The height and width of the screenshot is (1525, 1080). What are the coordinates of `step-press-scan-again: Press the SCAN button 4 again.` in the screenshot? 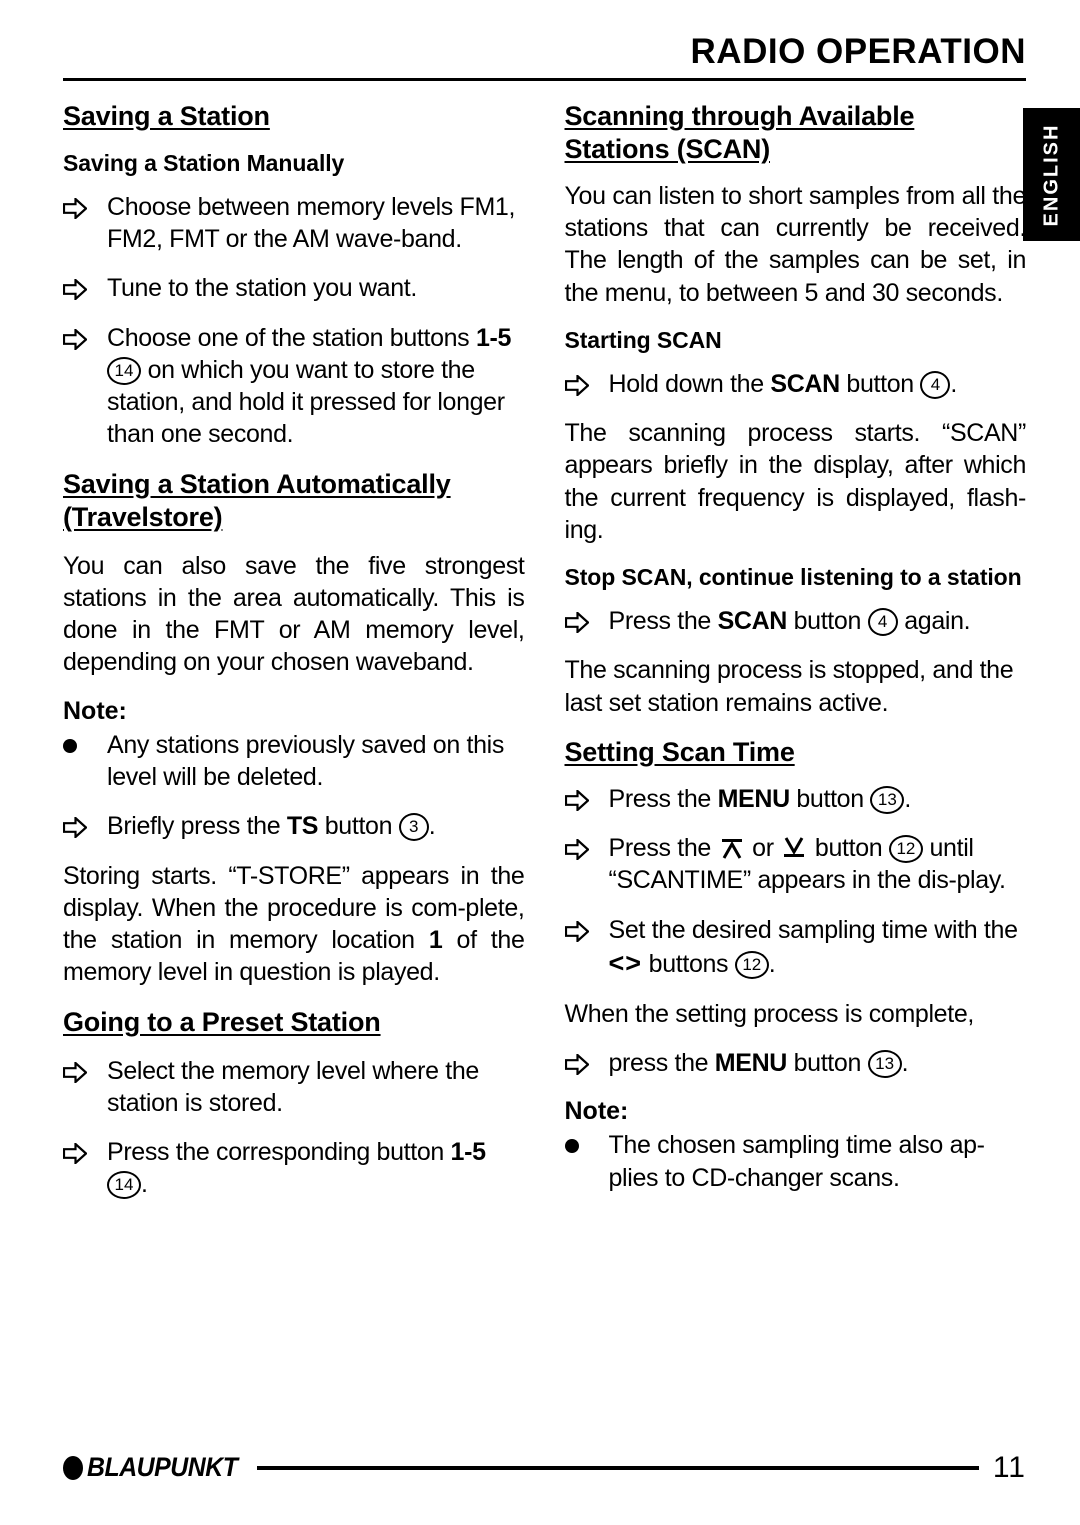 It's located at (795, 621).